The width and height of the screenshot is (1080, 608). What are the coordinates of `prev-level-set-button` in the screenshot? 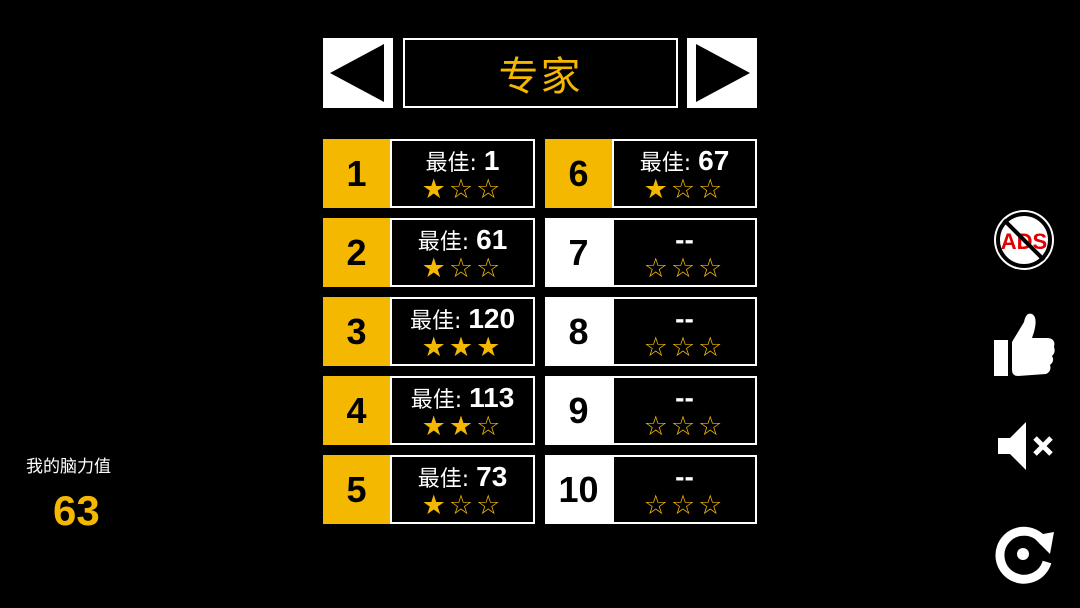 It's located at (358, 73).